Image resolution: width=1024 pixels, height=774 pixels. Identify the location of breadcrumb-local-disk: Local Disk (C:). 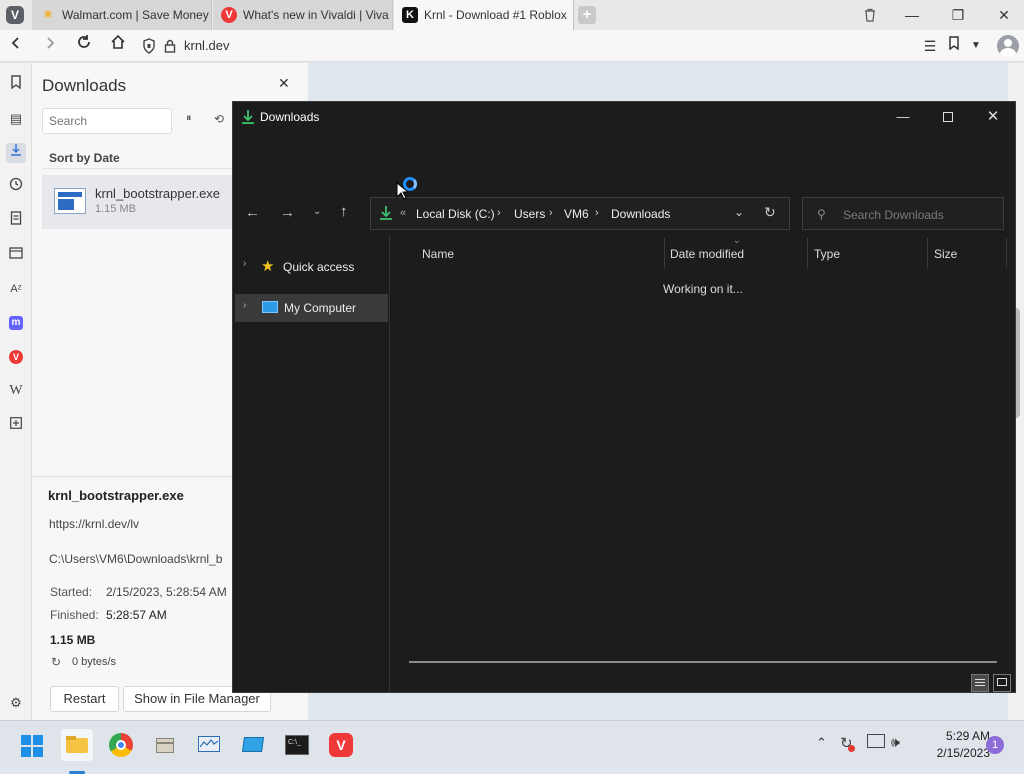
(455, 214).